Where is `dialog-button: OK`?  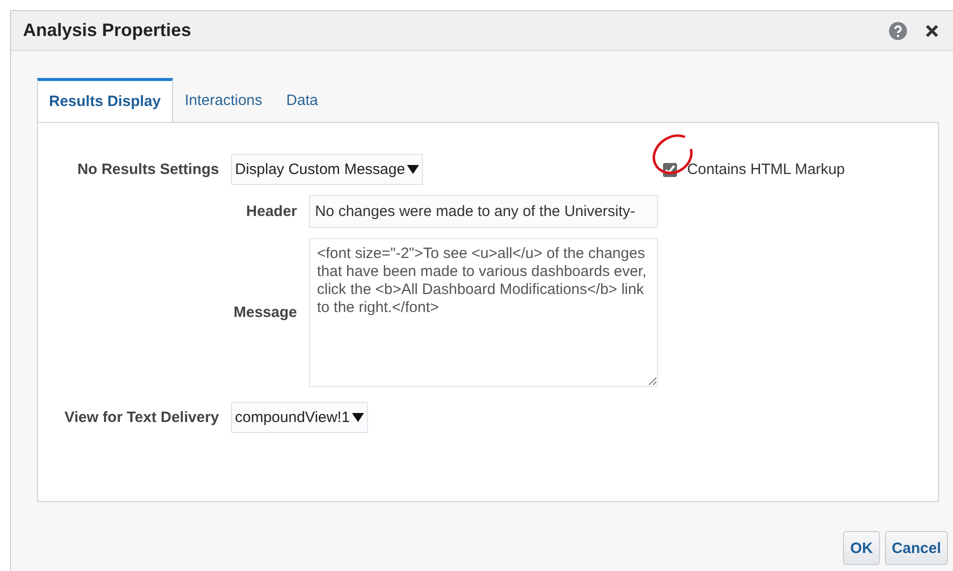
dialog-button: OK is located at coordinates (861, 548).